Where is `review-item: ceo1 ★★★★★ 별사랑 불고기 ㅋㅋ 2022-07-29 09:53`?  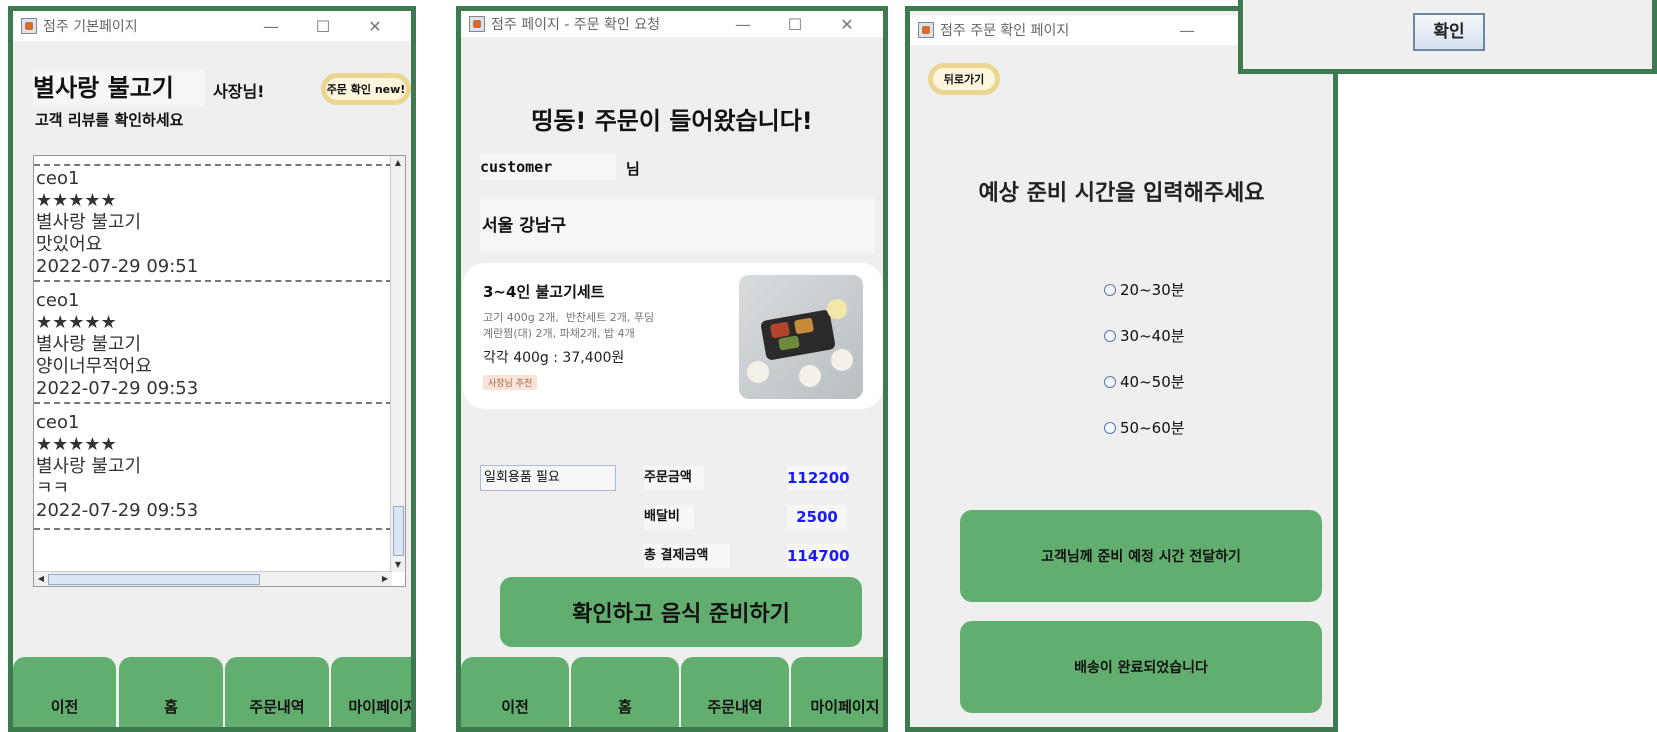 review-item: ceo1 ★★★★★ 별사랑 불고기 ㅋㅋ 2022-07-29 09:53 is located at coordinates (213, 467).